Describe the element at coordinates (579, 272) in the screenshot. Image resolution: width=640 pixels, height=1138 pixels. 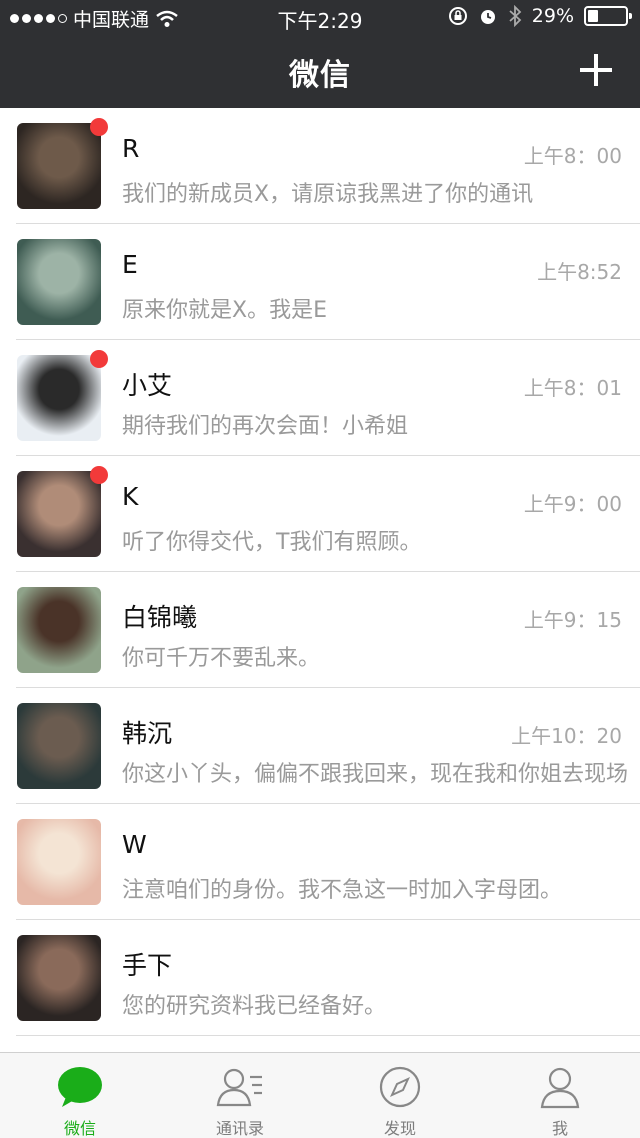
I see `chat-time: 上午8:52` at that location.